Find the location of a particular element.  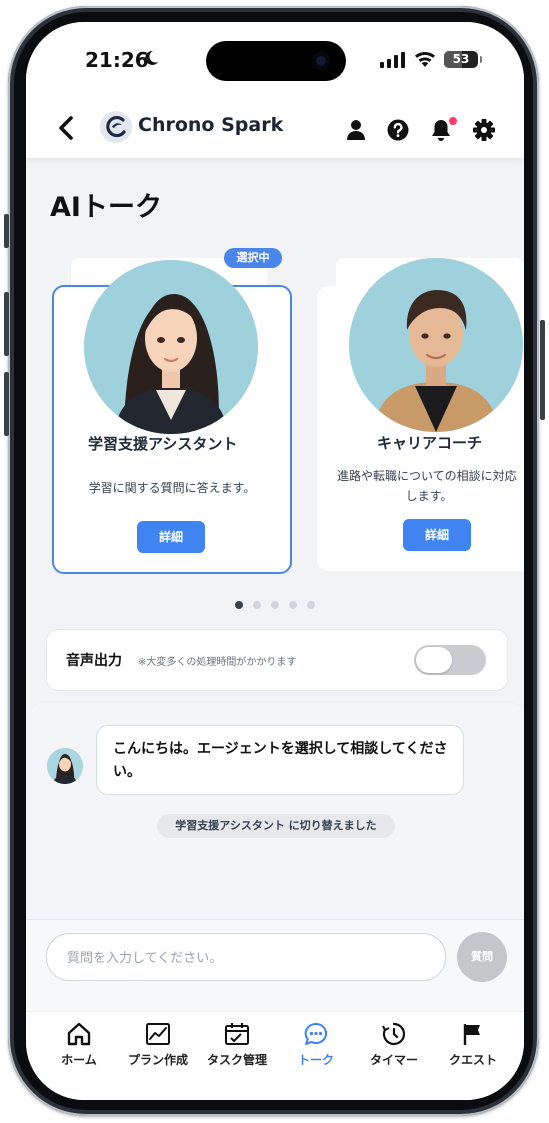

agent-description: 進路や転職についての相談に対応 します。 is located at coordinates (430, 486).